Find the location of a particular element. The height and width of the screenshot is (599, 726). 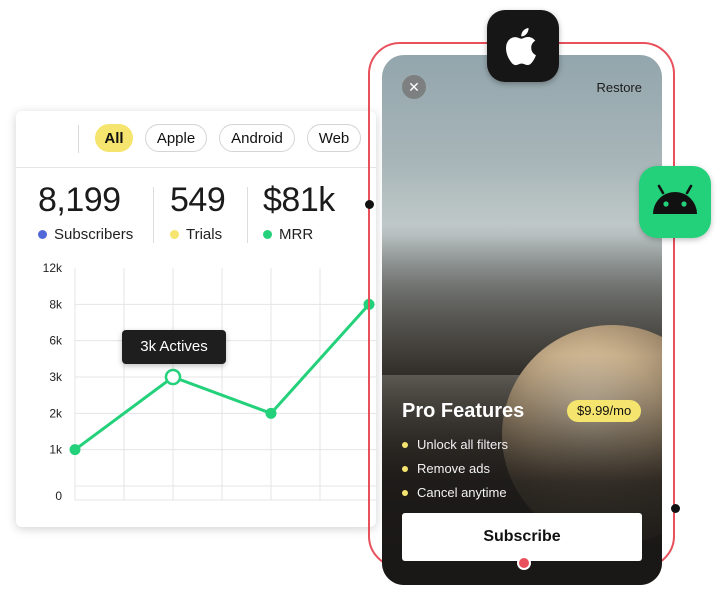

apple-badge is located at coordinates (523, 46).